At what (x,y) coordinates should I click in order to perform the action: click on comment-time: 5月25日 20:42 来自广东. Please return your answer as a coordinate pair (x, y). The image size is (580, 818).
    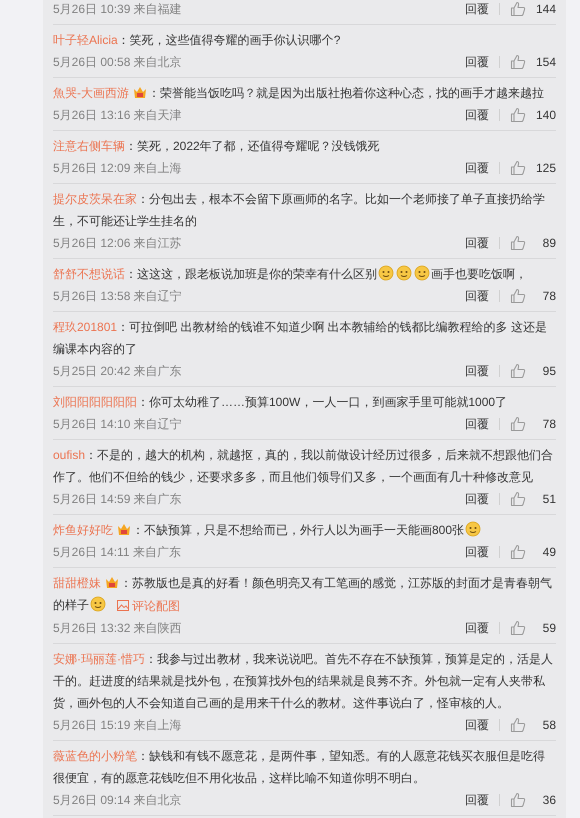
    Looking at the image, I should click on (117, 371).